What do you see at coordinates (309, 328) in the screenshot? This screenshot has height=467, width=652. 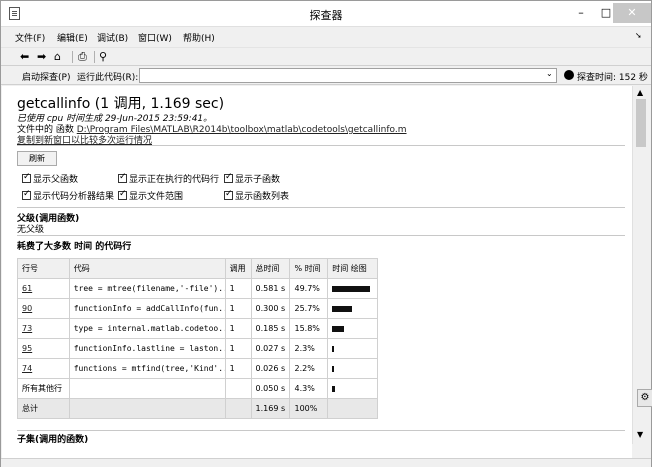 I see `percent-time-cell: 15.8%` at bounding box center [309, 328].